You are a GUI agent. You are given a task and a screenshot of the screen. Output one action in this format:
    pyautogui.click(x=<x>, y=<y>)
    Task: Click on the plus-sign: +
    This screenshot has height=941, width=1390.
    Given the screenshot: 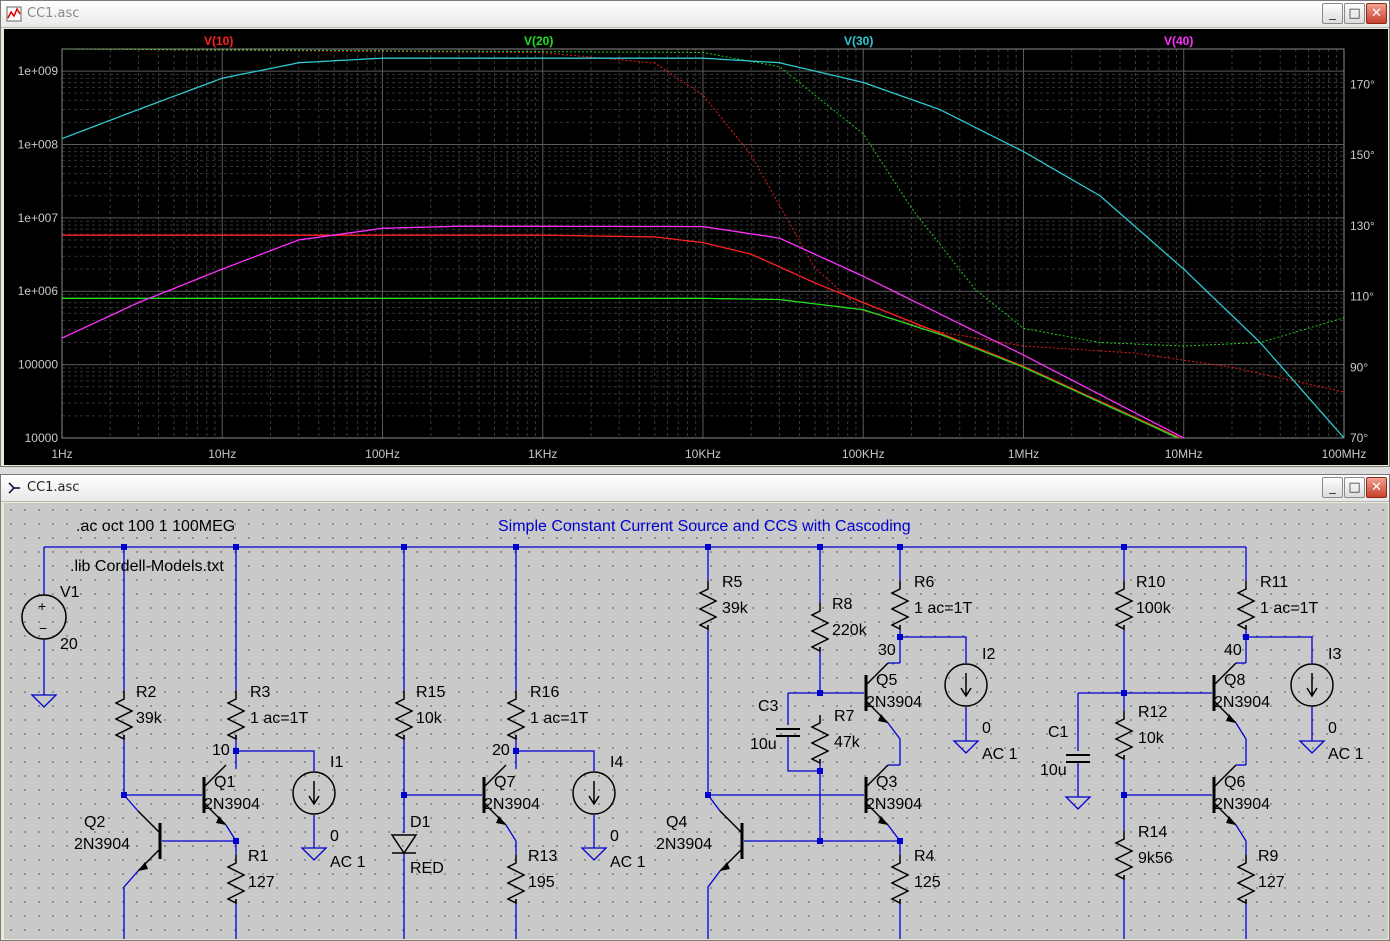 What is the action you would take?
    pyautogui.click(x=42, y=606)
    